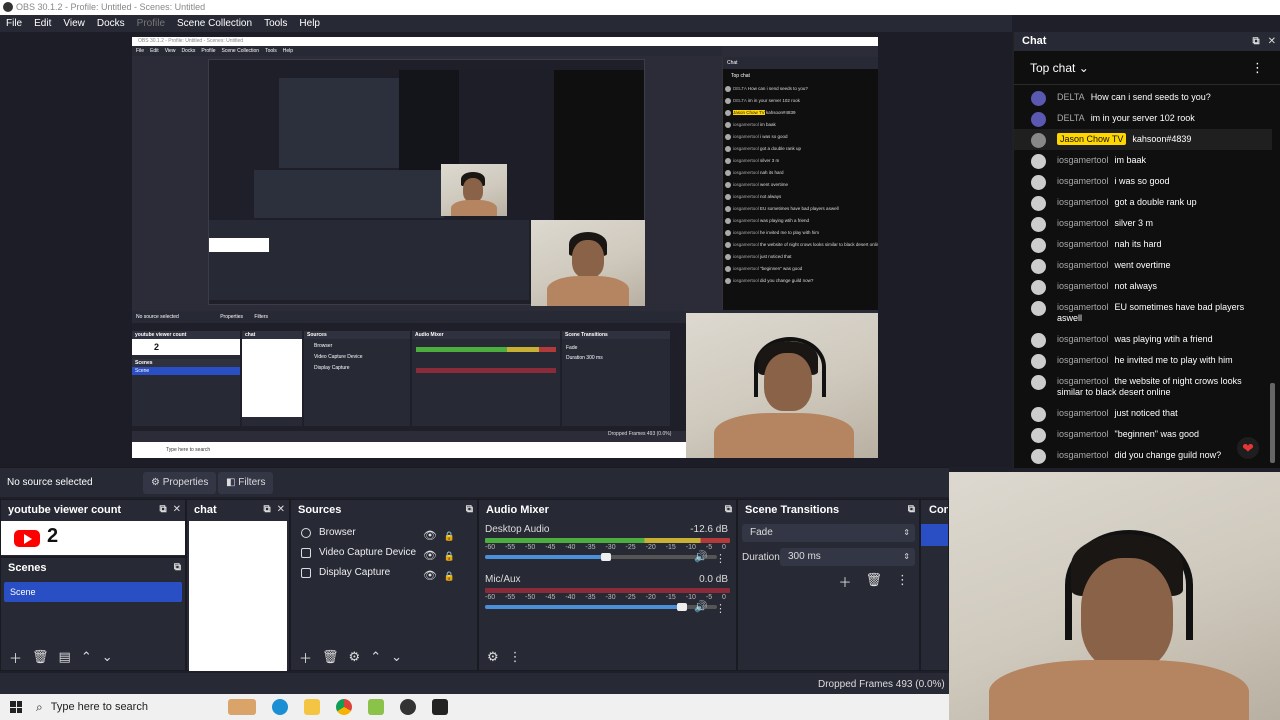 This screenshot has height=720, width=1280. What do you see at coordinates (355, 657) in the screenshot?
I see `gear-icon: ⚙` at bounding box center [355, 657].